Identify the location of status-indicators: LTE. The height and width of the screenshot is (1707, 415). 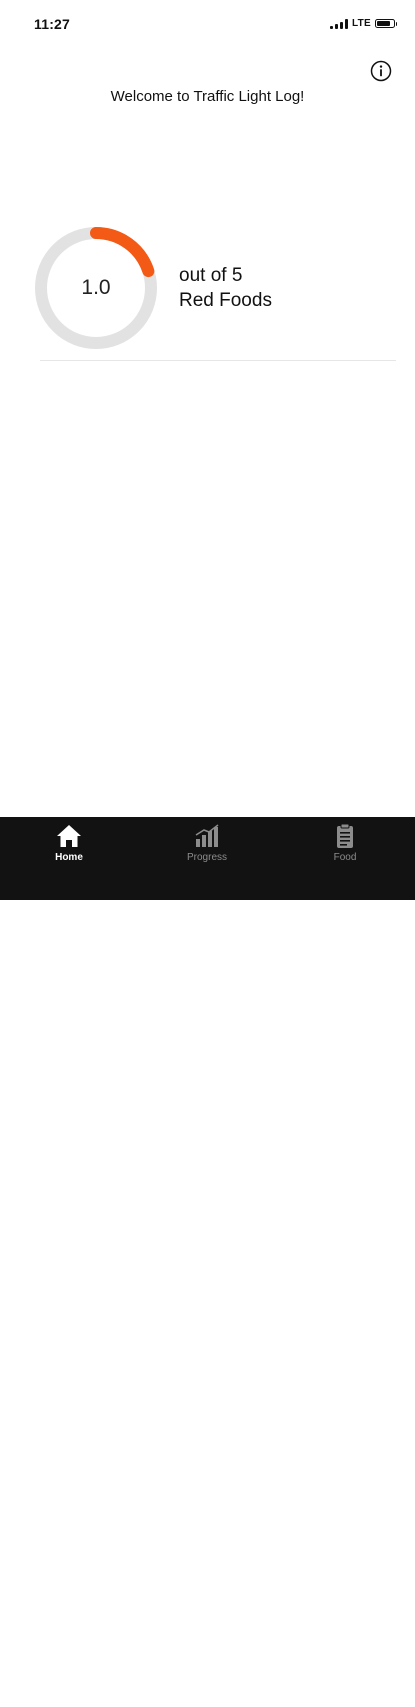
(363, 23).